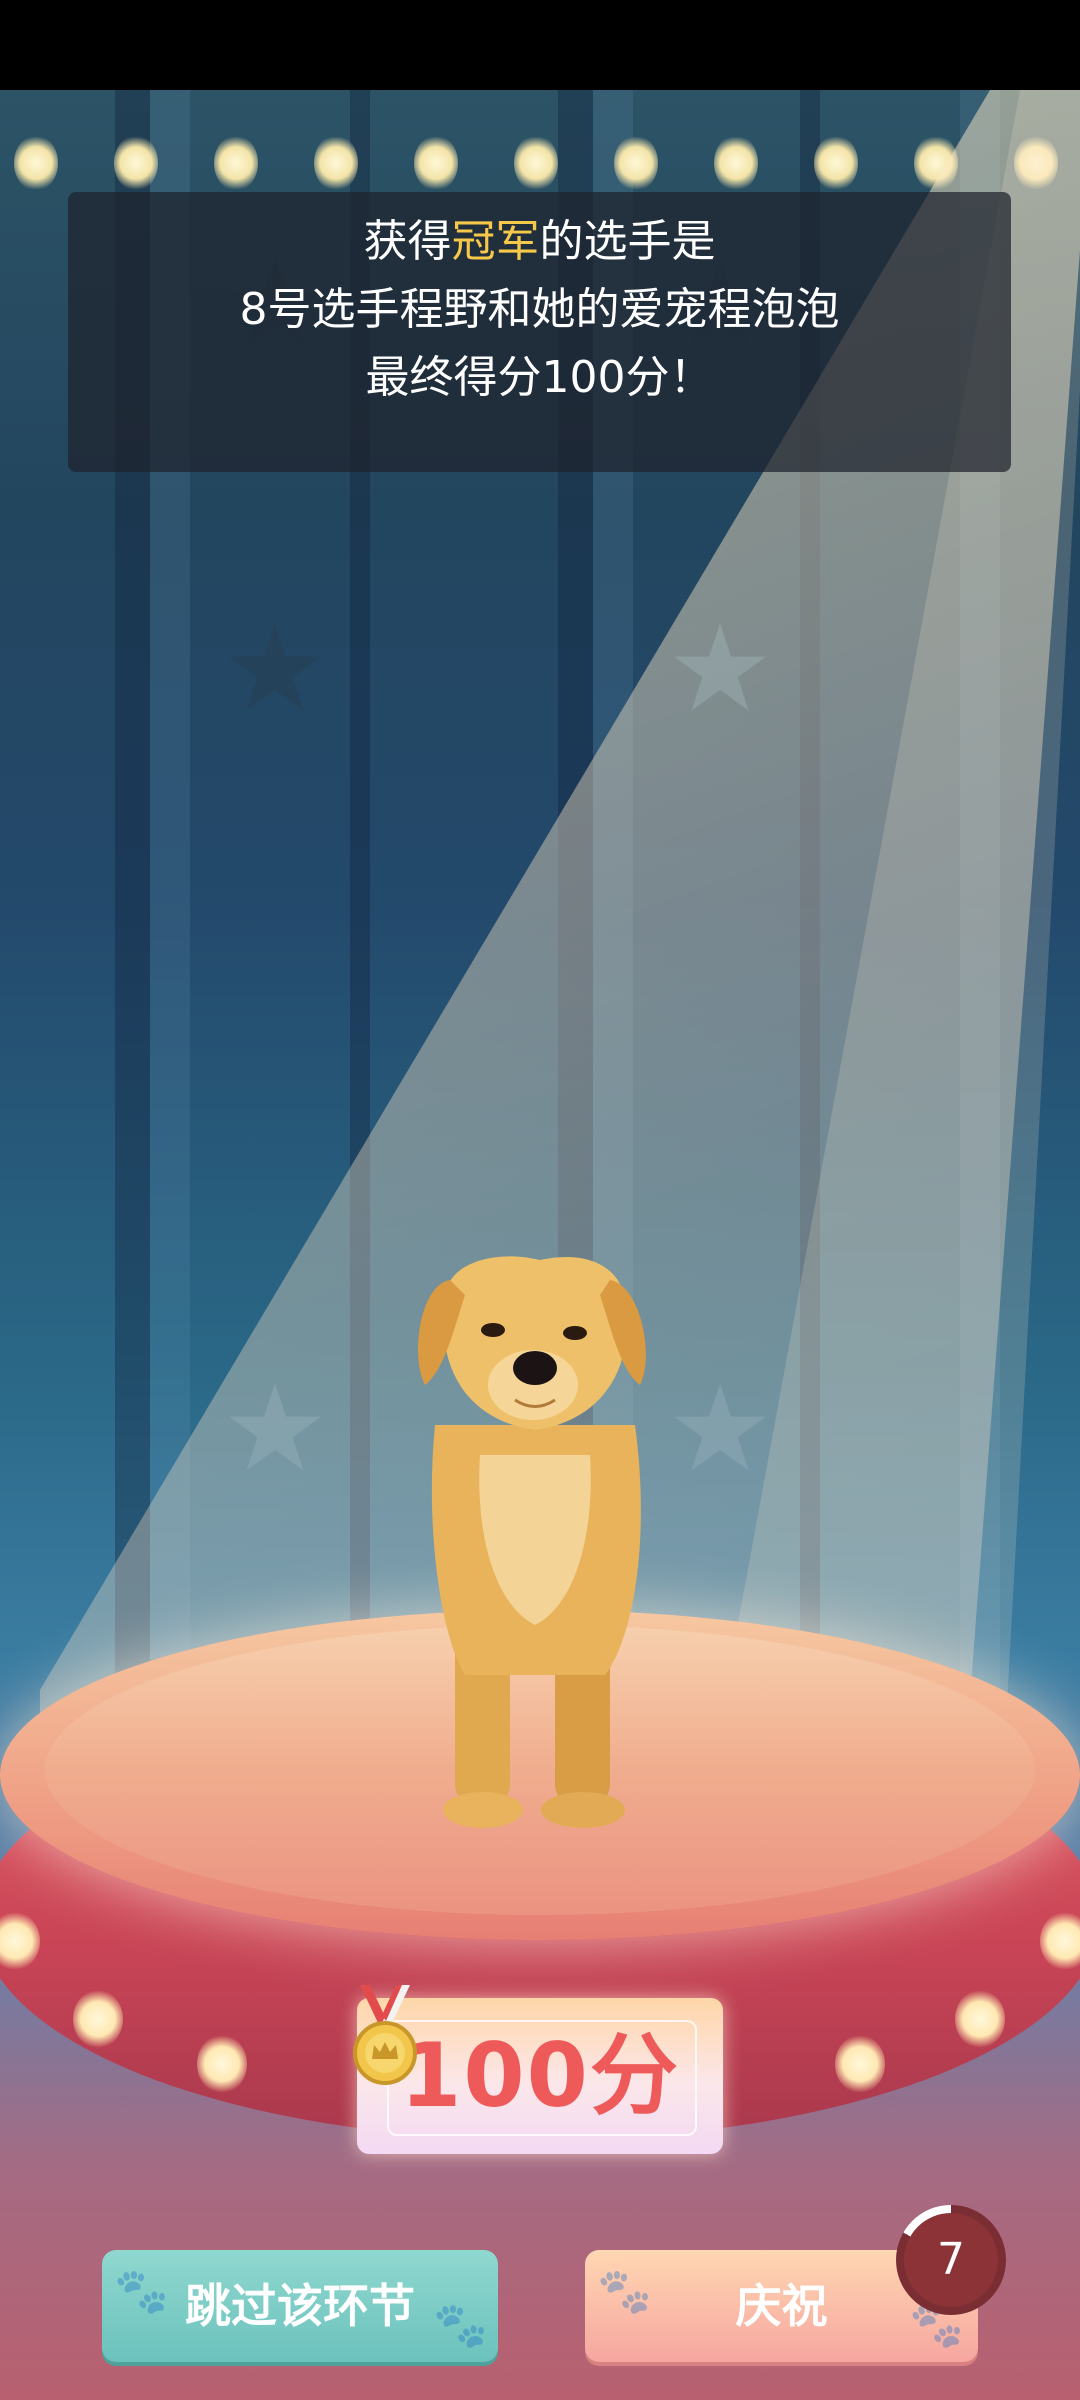 This screenshot has width=1080, height=2400. I want to click on banner-text: 的选手是, so click(627, 241).